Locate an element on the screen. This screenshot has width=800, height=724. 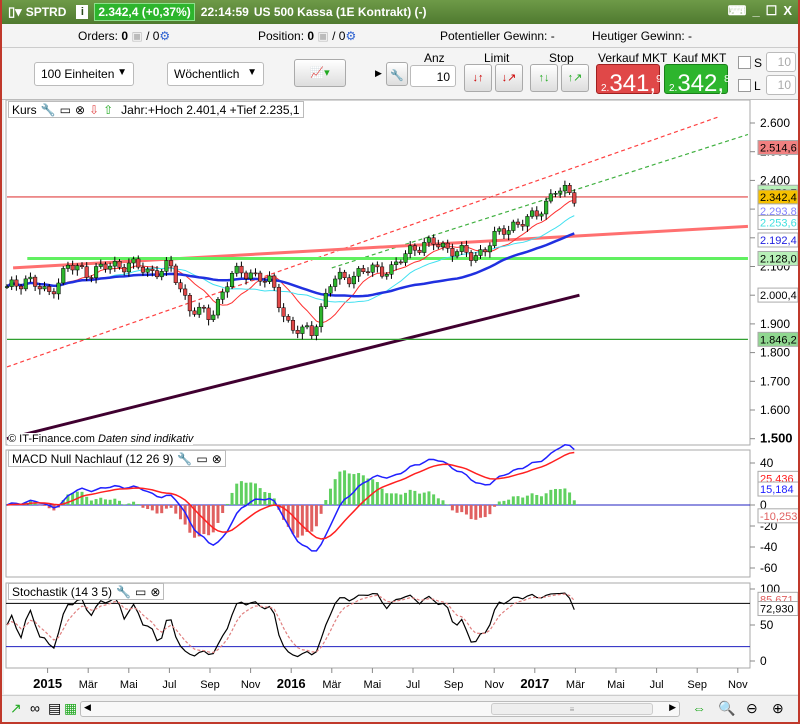
price-label: 2.253,6 is located at coordinates (778, 223).